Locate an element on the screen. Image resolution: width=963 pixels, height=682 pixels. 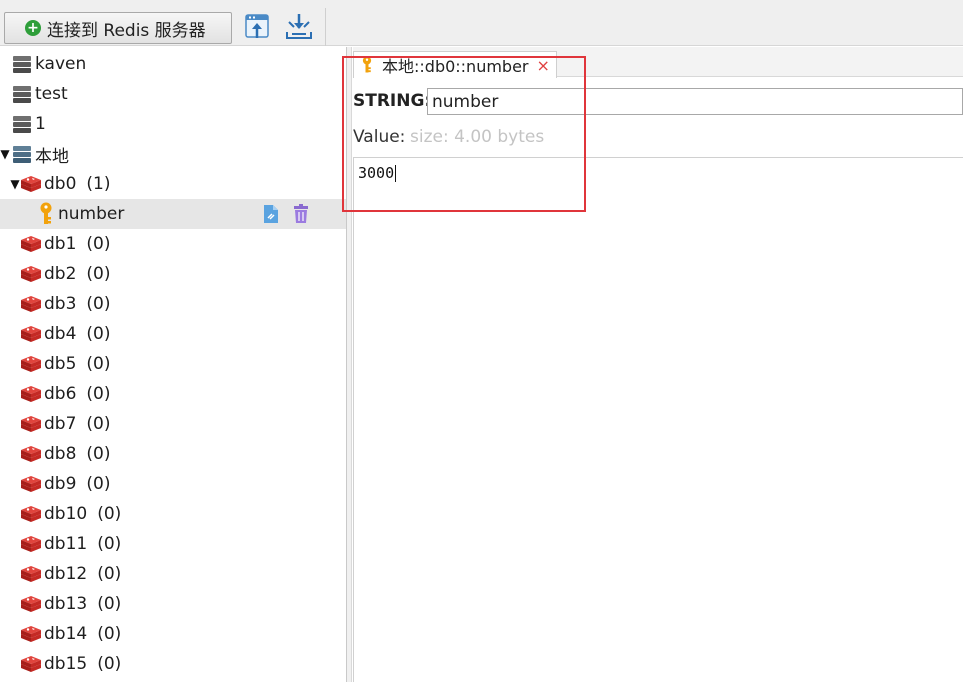
connect-redis-button: + 连接到 Redis 服务器 is located at coordinates (118, 28).